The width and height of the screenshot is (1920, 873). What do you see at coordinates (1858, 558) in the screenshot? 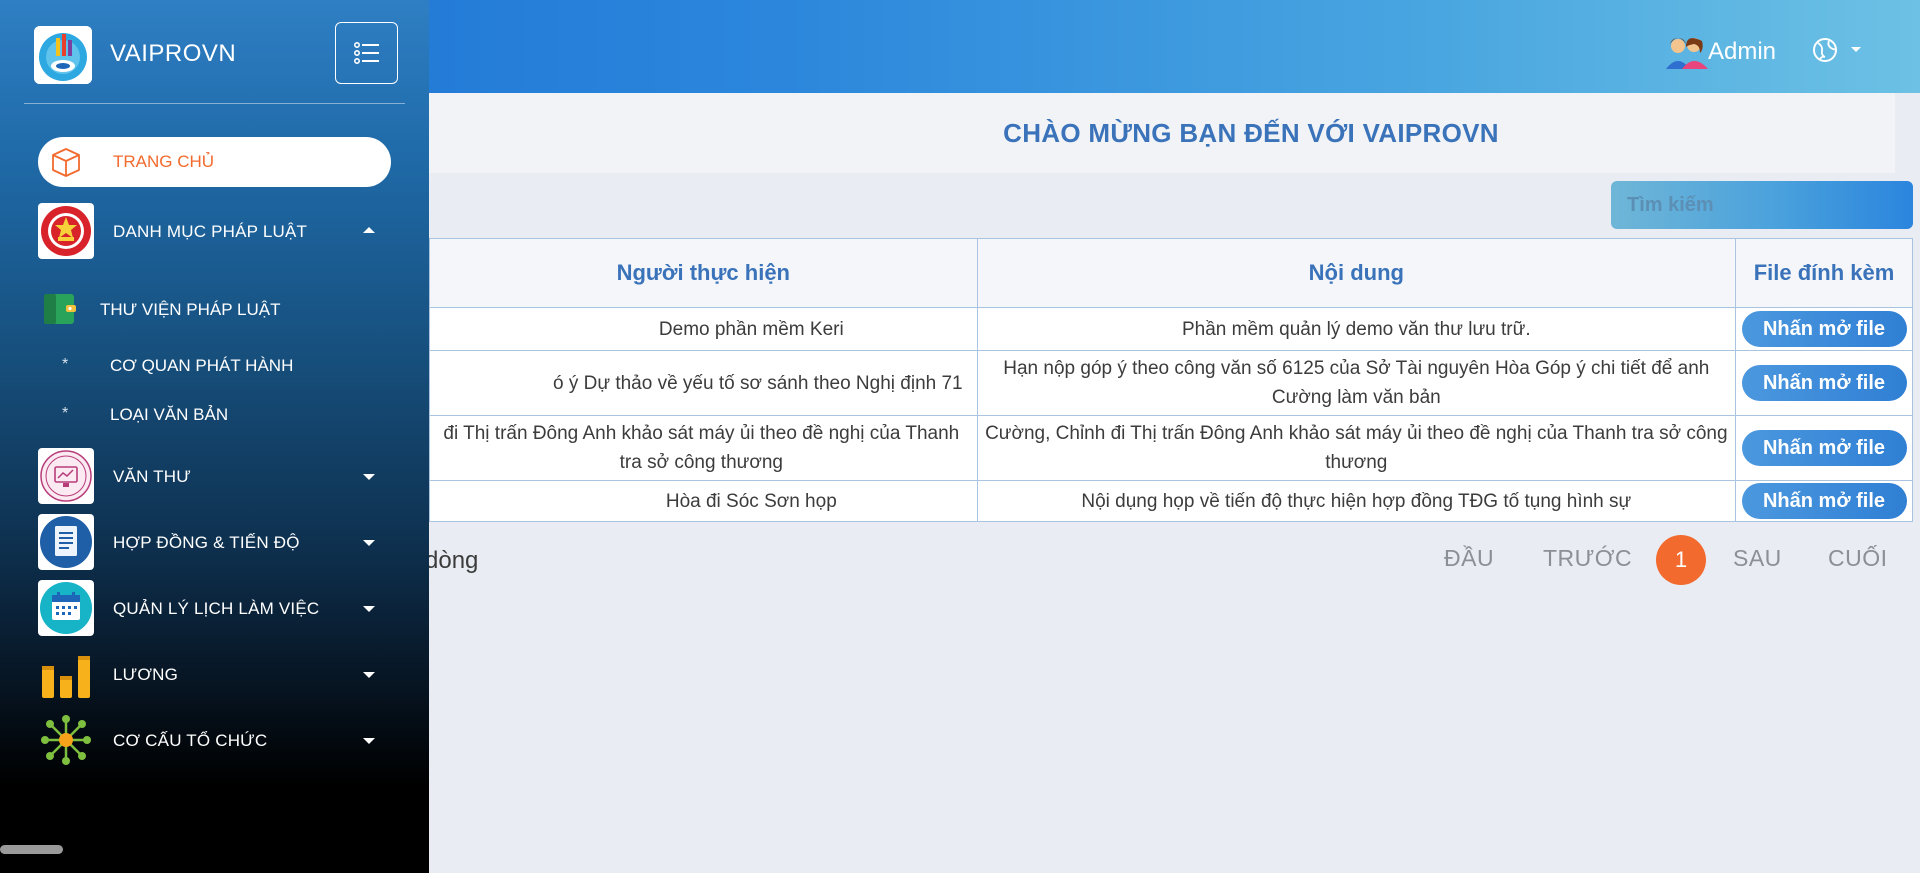
I see `page-last-button: CUỐI` at bounding box center [1858, 558].